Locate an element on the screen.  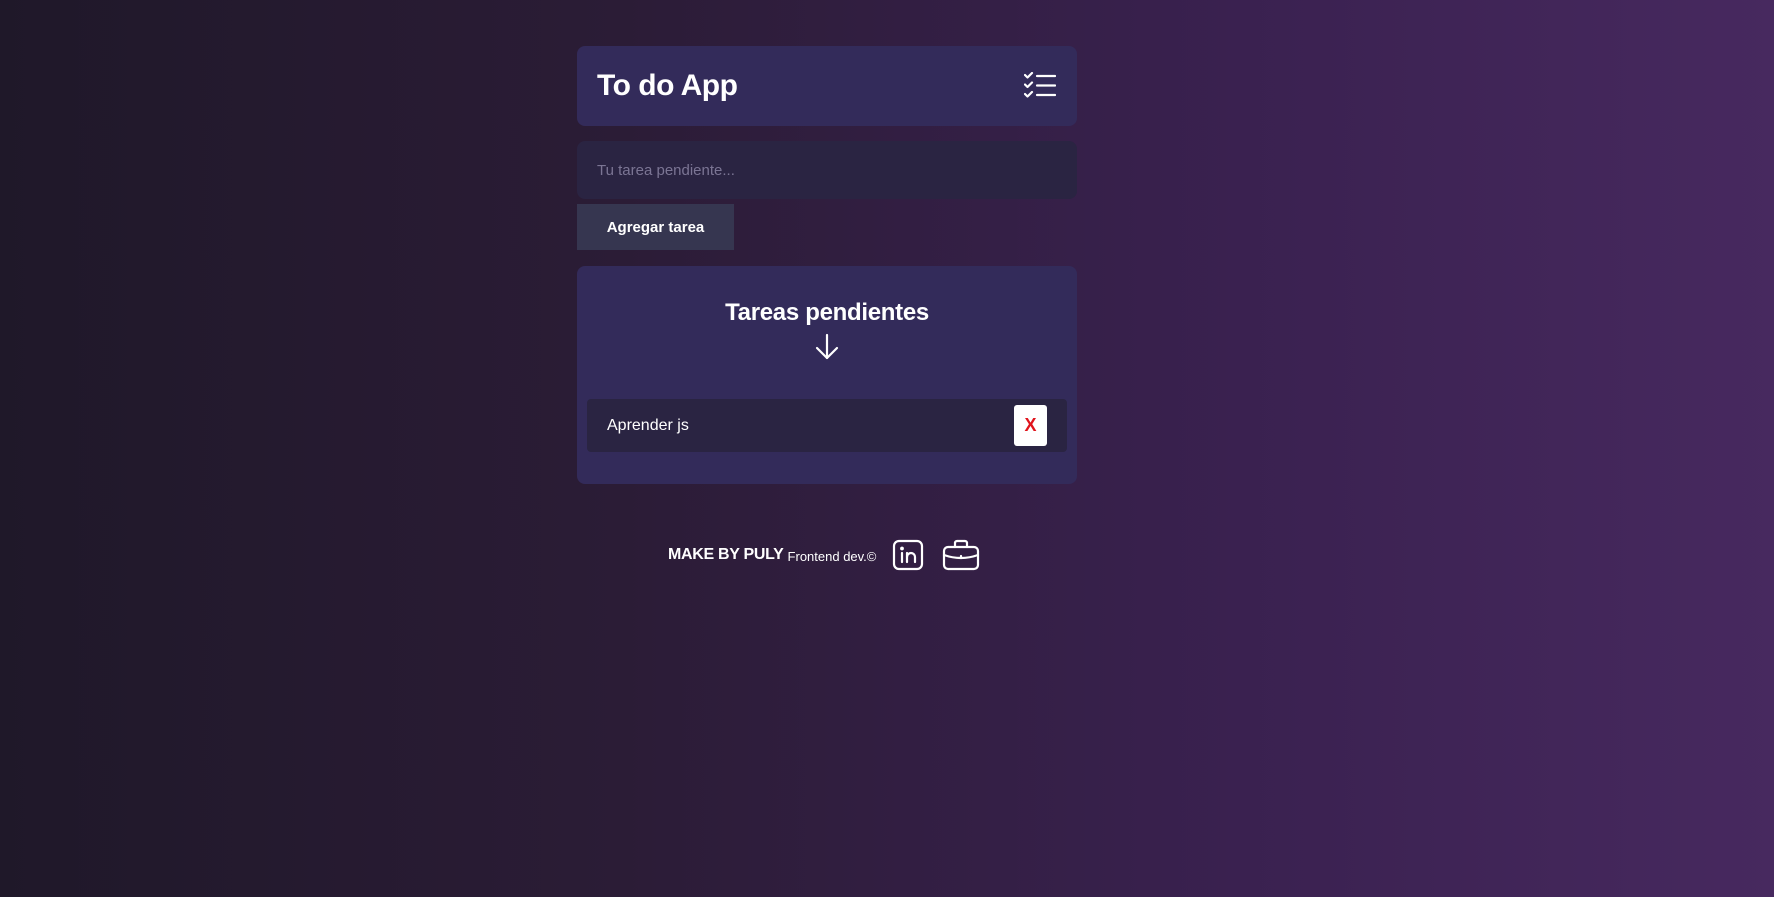
briefcase-icon is located at coordinates (961, 555).